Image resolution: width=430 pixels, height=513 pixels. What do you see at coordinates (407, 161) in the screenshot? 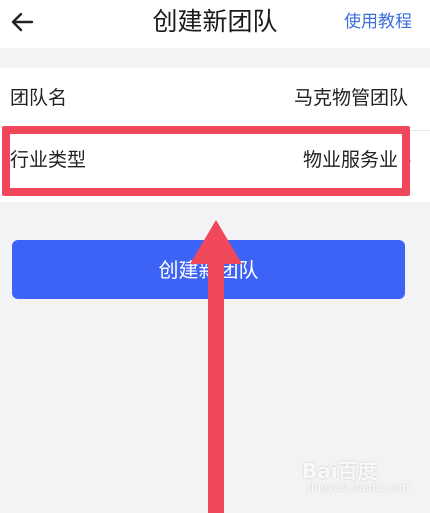
I see `chevron-right-icon` at bounding box center [407, 161].